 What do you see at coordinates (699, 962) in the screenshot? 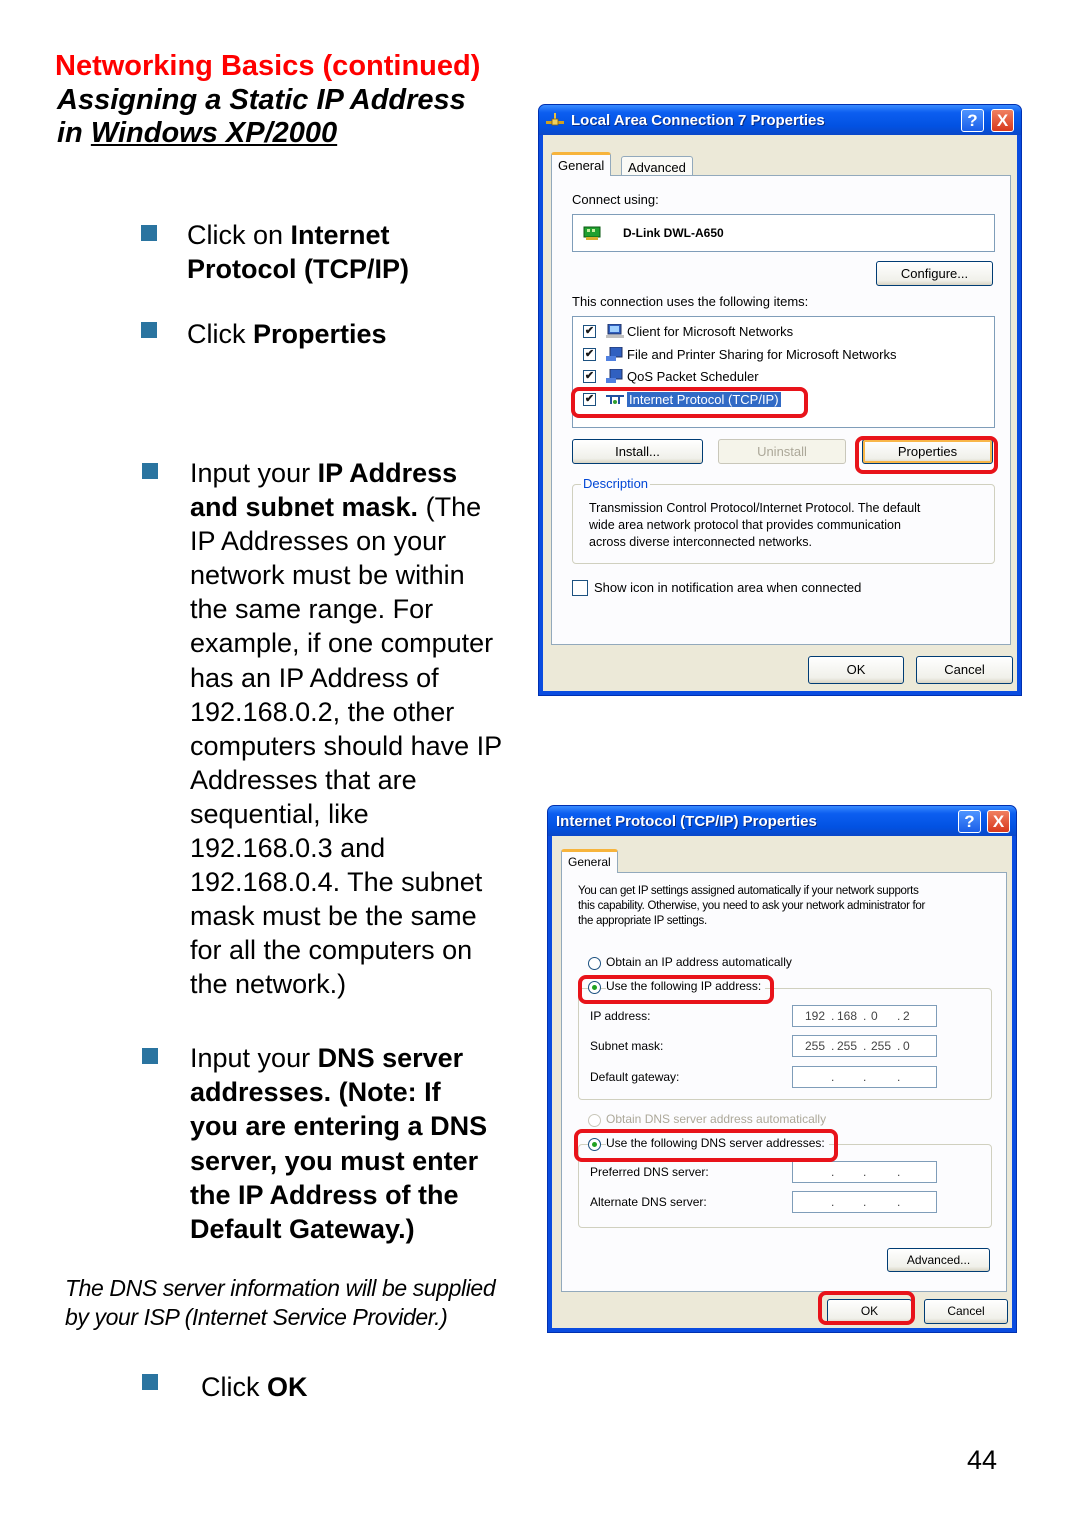
I see `obtain-ip-label: Obtain an IP address automatically` at bounding box center [699, 962].